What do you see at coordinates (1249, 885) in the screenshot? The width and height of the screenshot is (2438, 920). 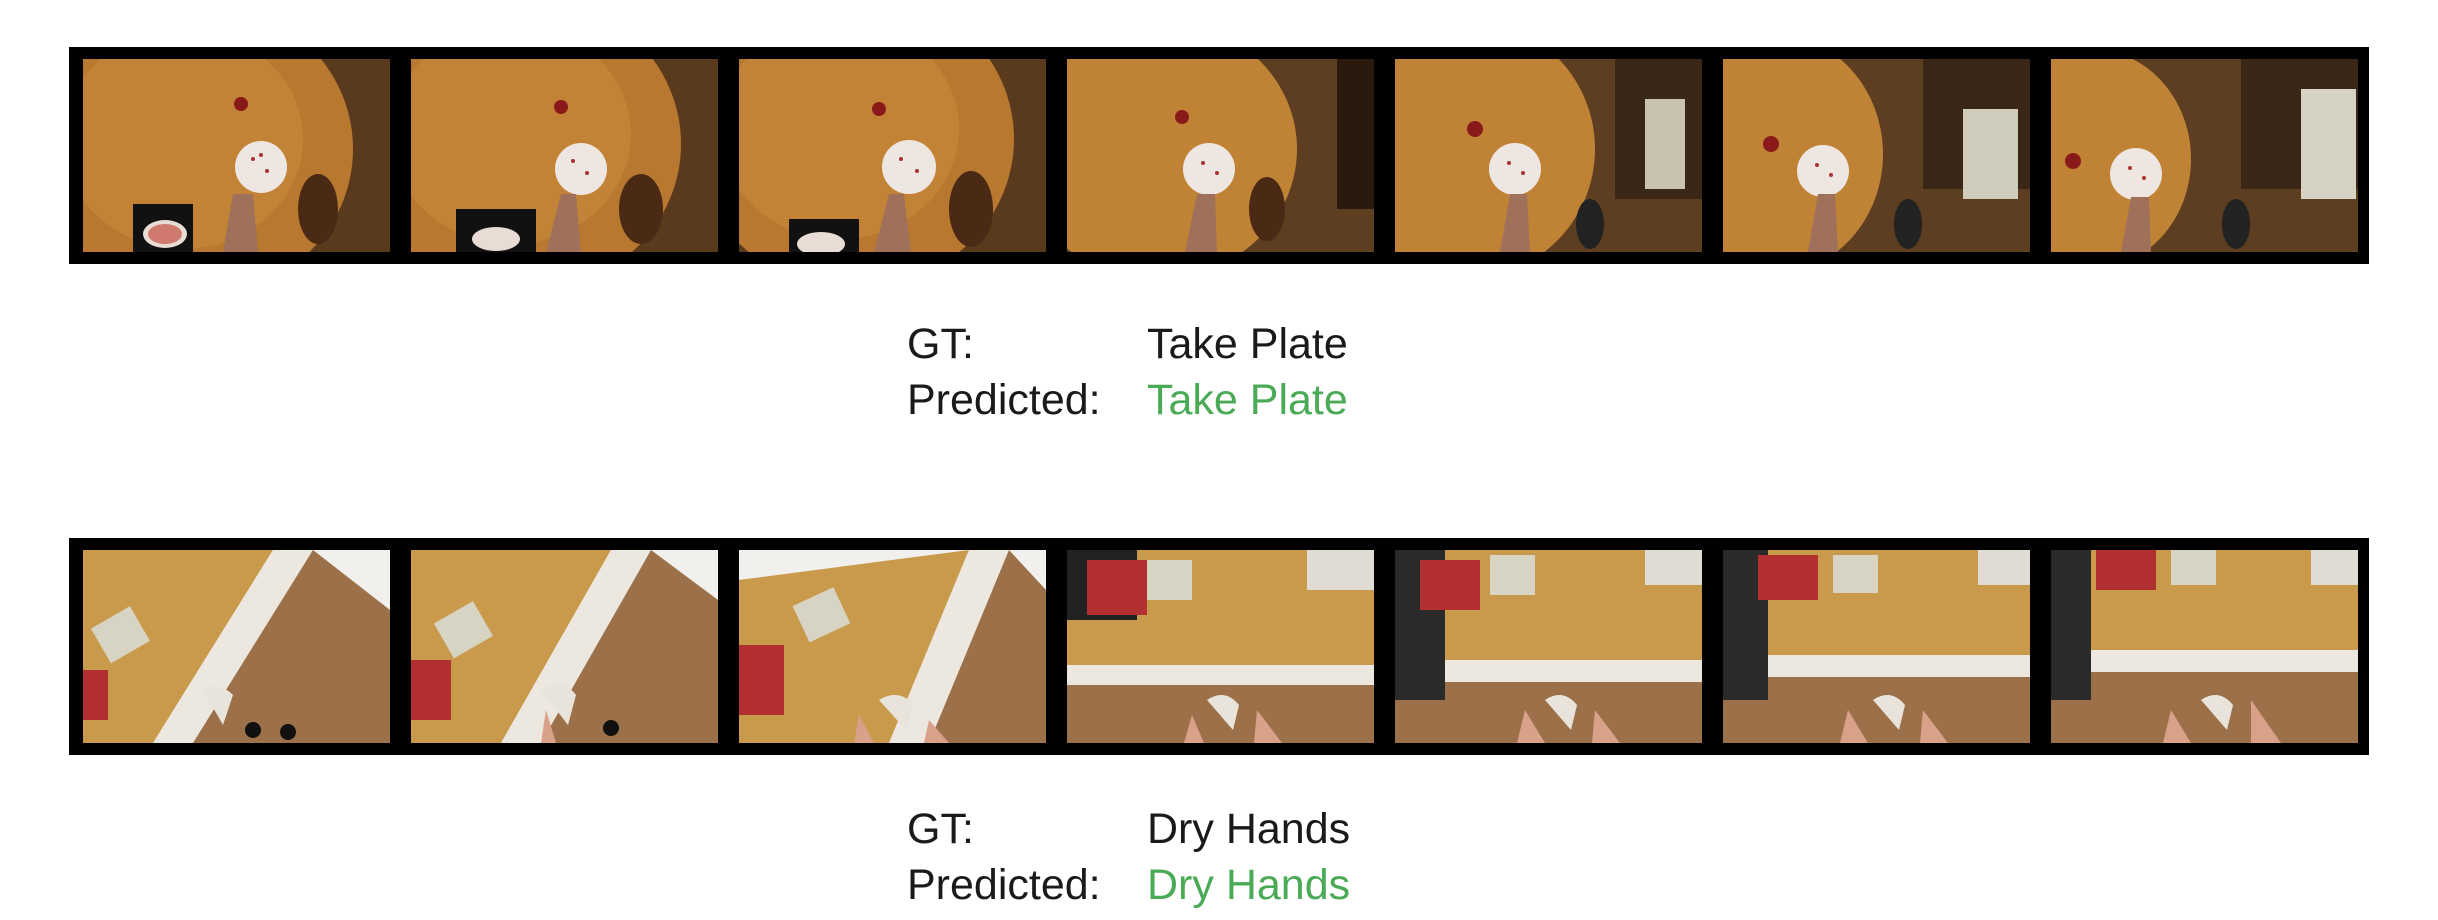 I see `predicted-value: Dry Hands` at bounding box center [1249, 885].